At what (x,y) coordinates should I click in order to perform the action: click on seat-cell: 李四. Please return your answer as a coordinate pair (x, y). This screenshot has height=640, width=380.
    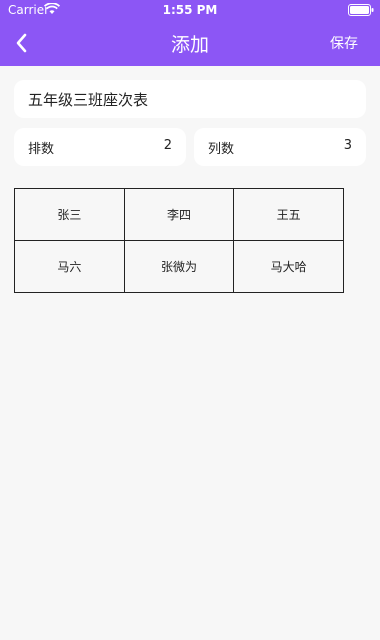
    Looking at the image, I should click on (179, 214).